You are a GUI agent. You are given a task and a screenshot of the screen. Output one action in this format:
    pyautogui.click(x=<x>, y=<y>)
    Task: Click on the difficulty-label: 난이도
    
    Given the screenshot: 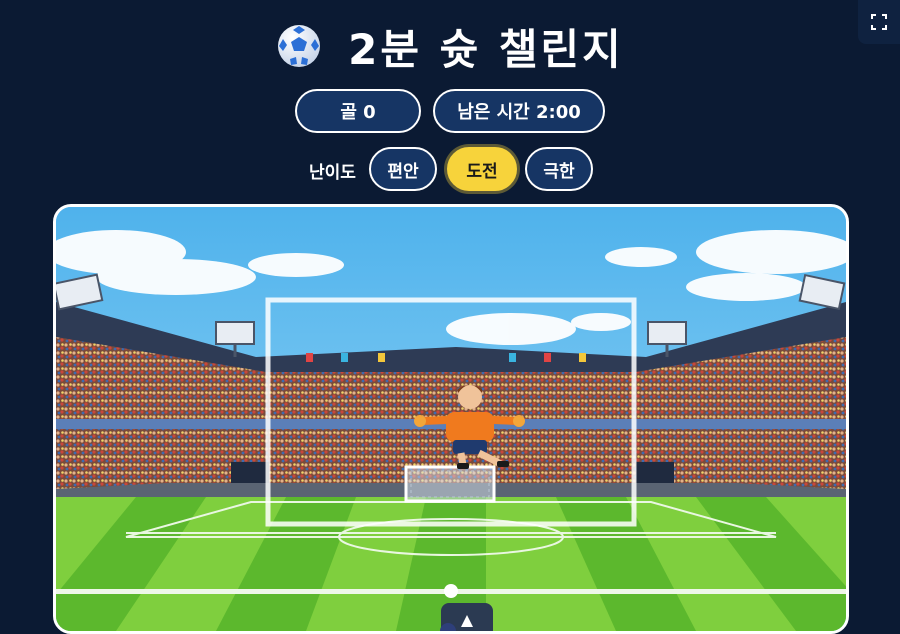 What is the action you would take?
    pyautogui.click(x=332, y=173)
    